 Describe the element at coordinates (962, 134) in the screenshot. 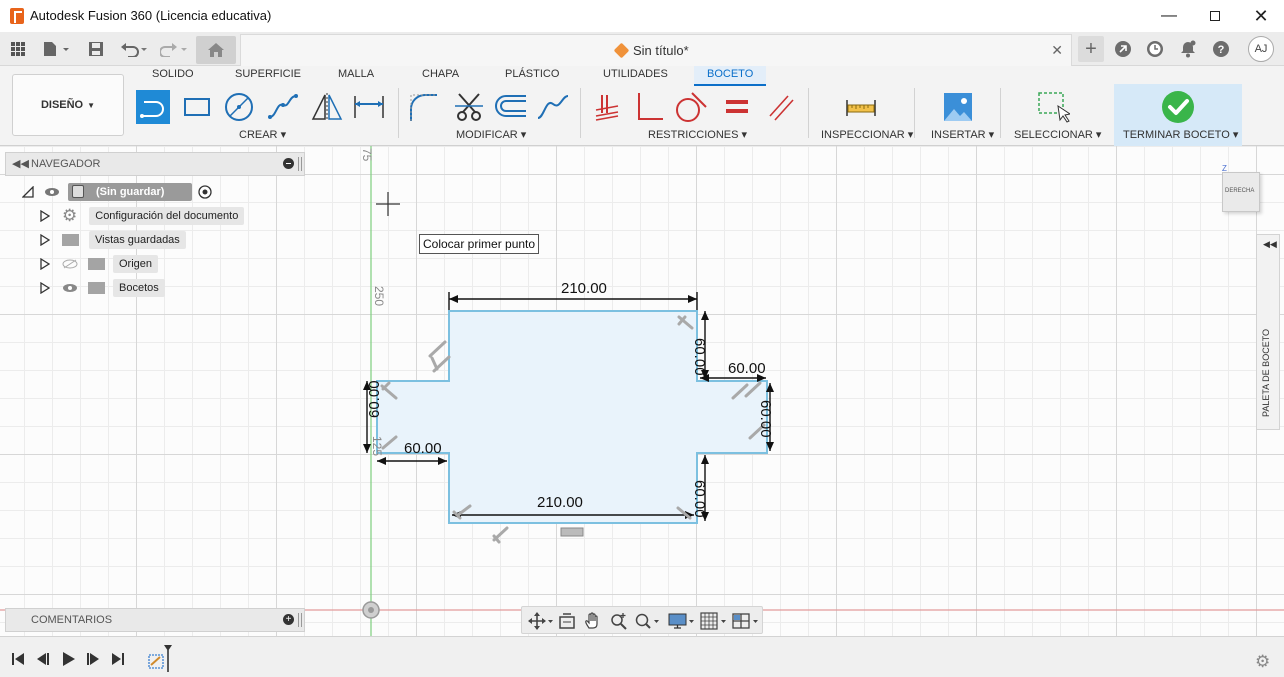

I see `insertar-group-label: INSERTAR ▾` at that location.